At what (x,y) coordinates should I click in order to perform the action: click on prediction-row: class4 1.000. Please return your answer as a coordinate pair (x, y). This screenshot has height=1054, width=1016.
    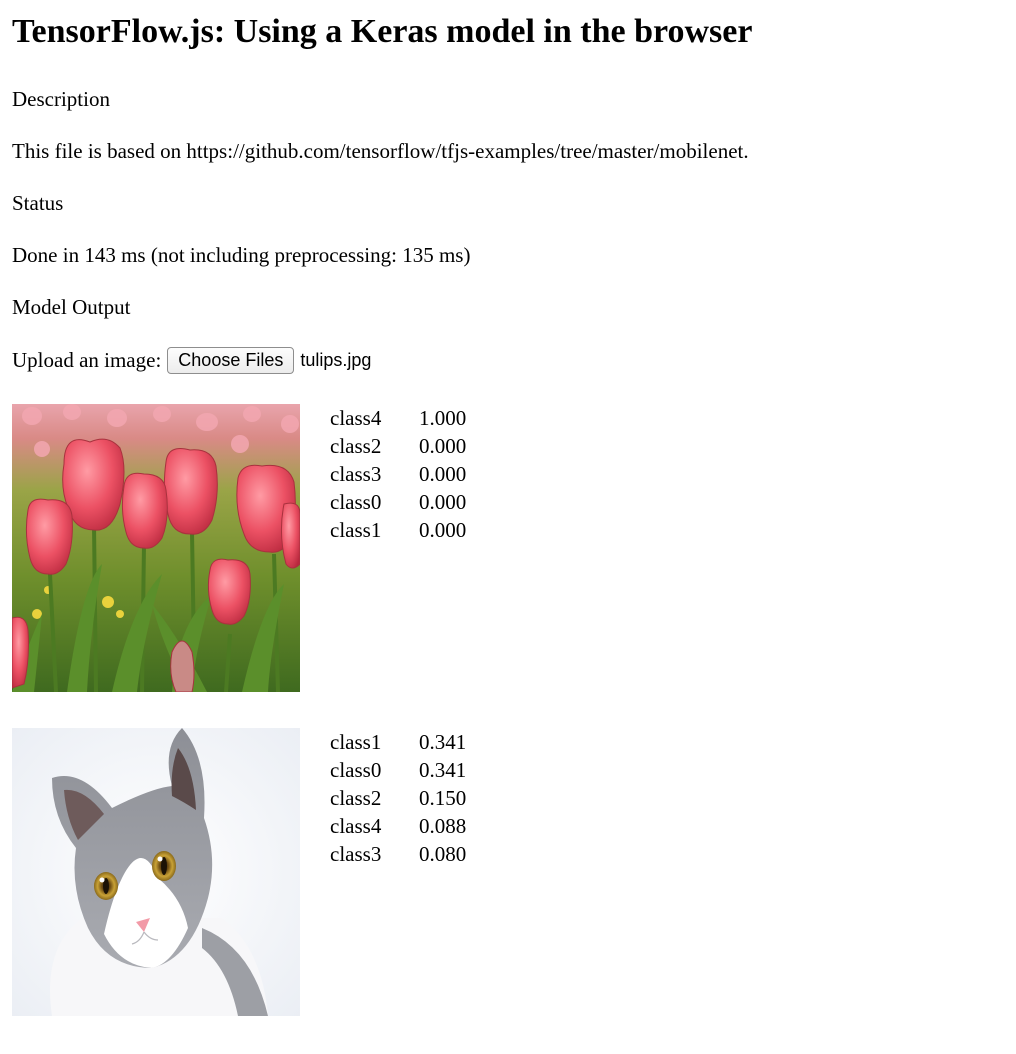
    Looking at the image, I should click on (414, 418).